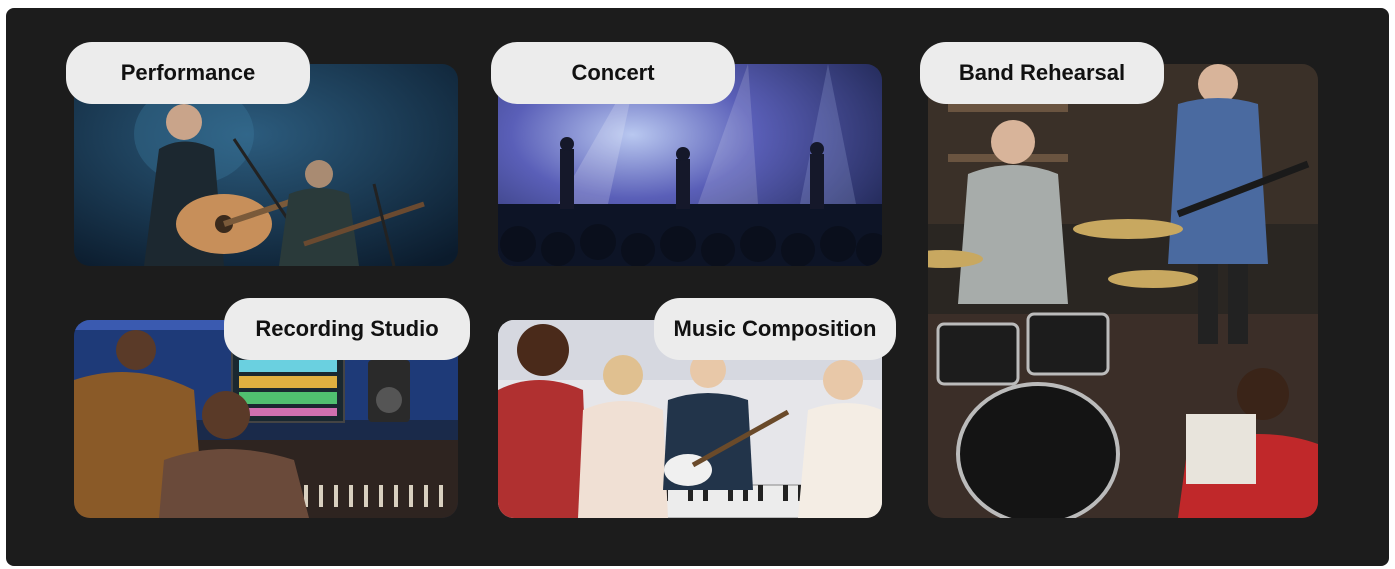 Image resolution: width=1395 pixels, height=569 pixels. What do you see at coordinates (188, 73) in the screenshot?
I see `tag-performance: Performance` at bounding box center [188, 73].